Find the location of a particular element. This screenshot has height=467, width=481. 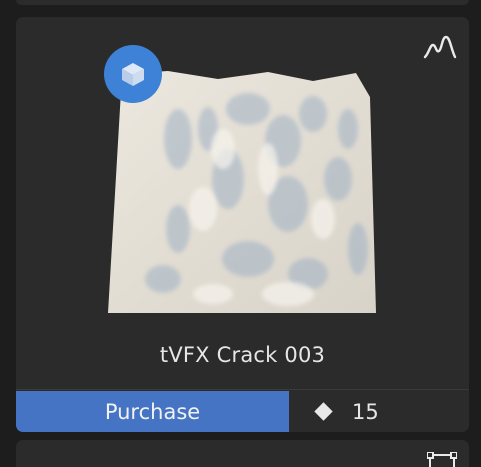

heightmap-icon is located at coordinates (440, 47).